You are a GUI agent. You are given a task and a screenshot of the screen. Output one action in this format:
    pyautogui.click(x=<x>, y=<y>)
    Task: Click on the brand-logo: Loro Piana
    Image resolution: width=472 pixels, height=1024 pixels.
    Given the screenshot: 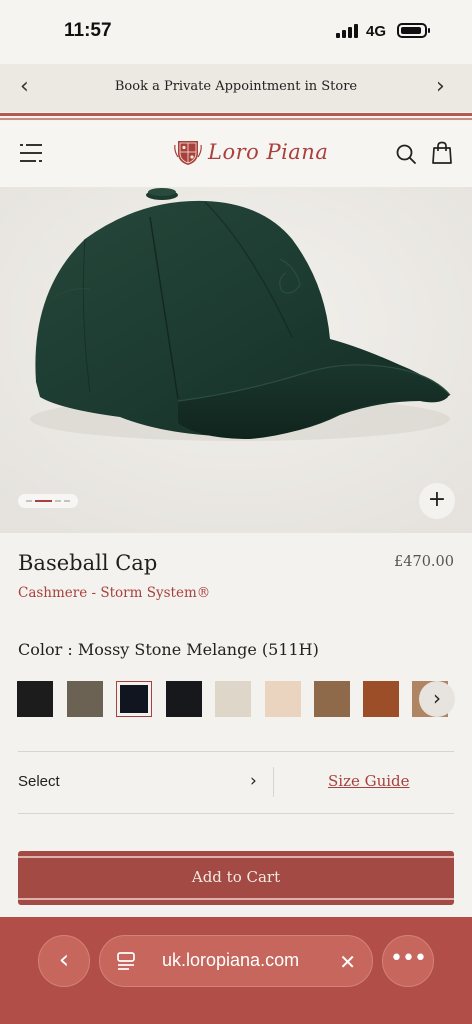 What is the action you would take?
    pyautogui.click(x=251, y=152)
    